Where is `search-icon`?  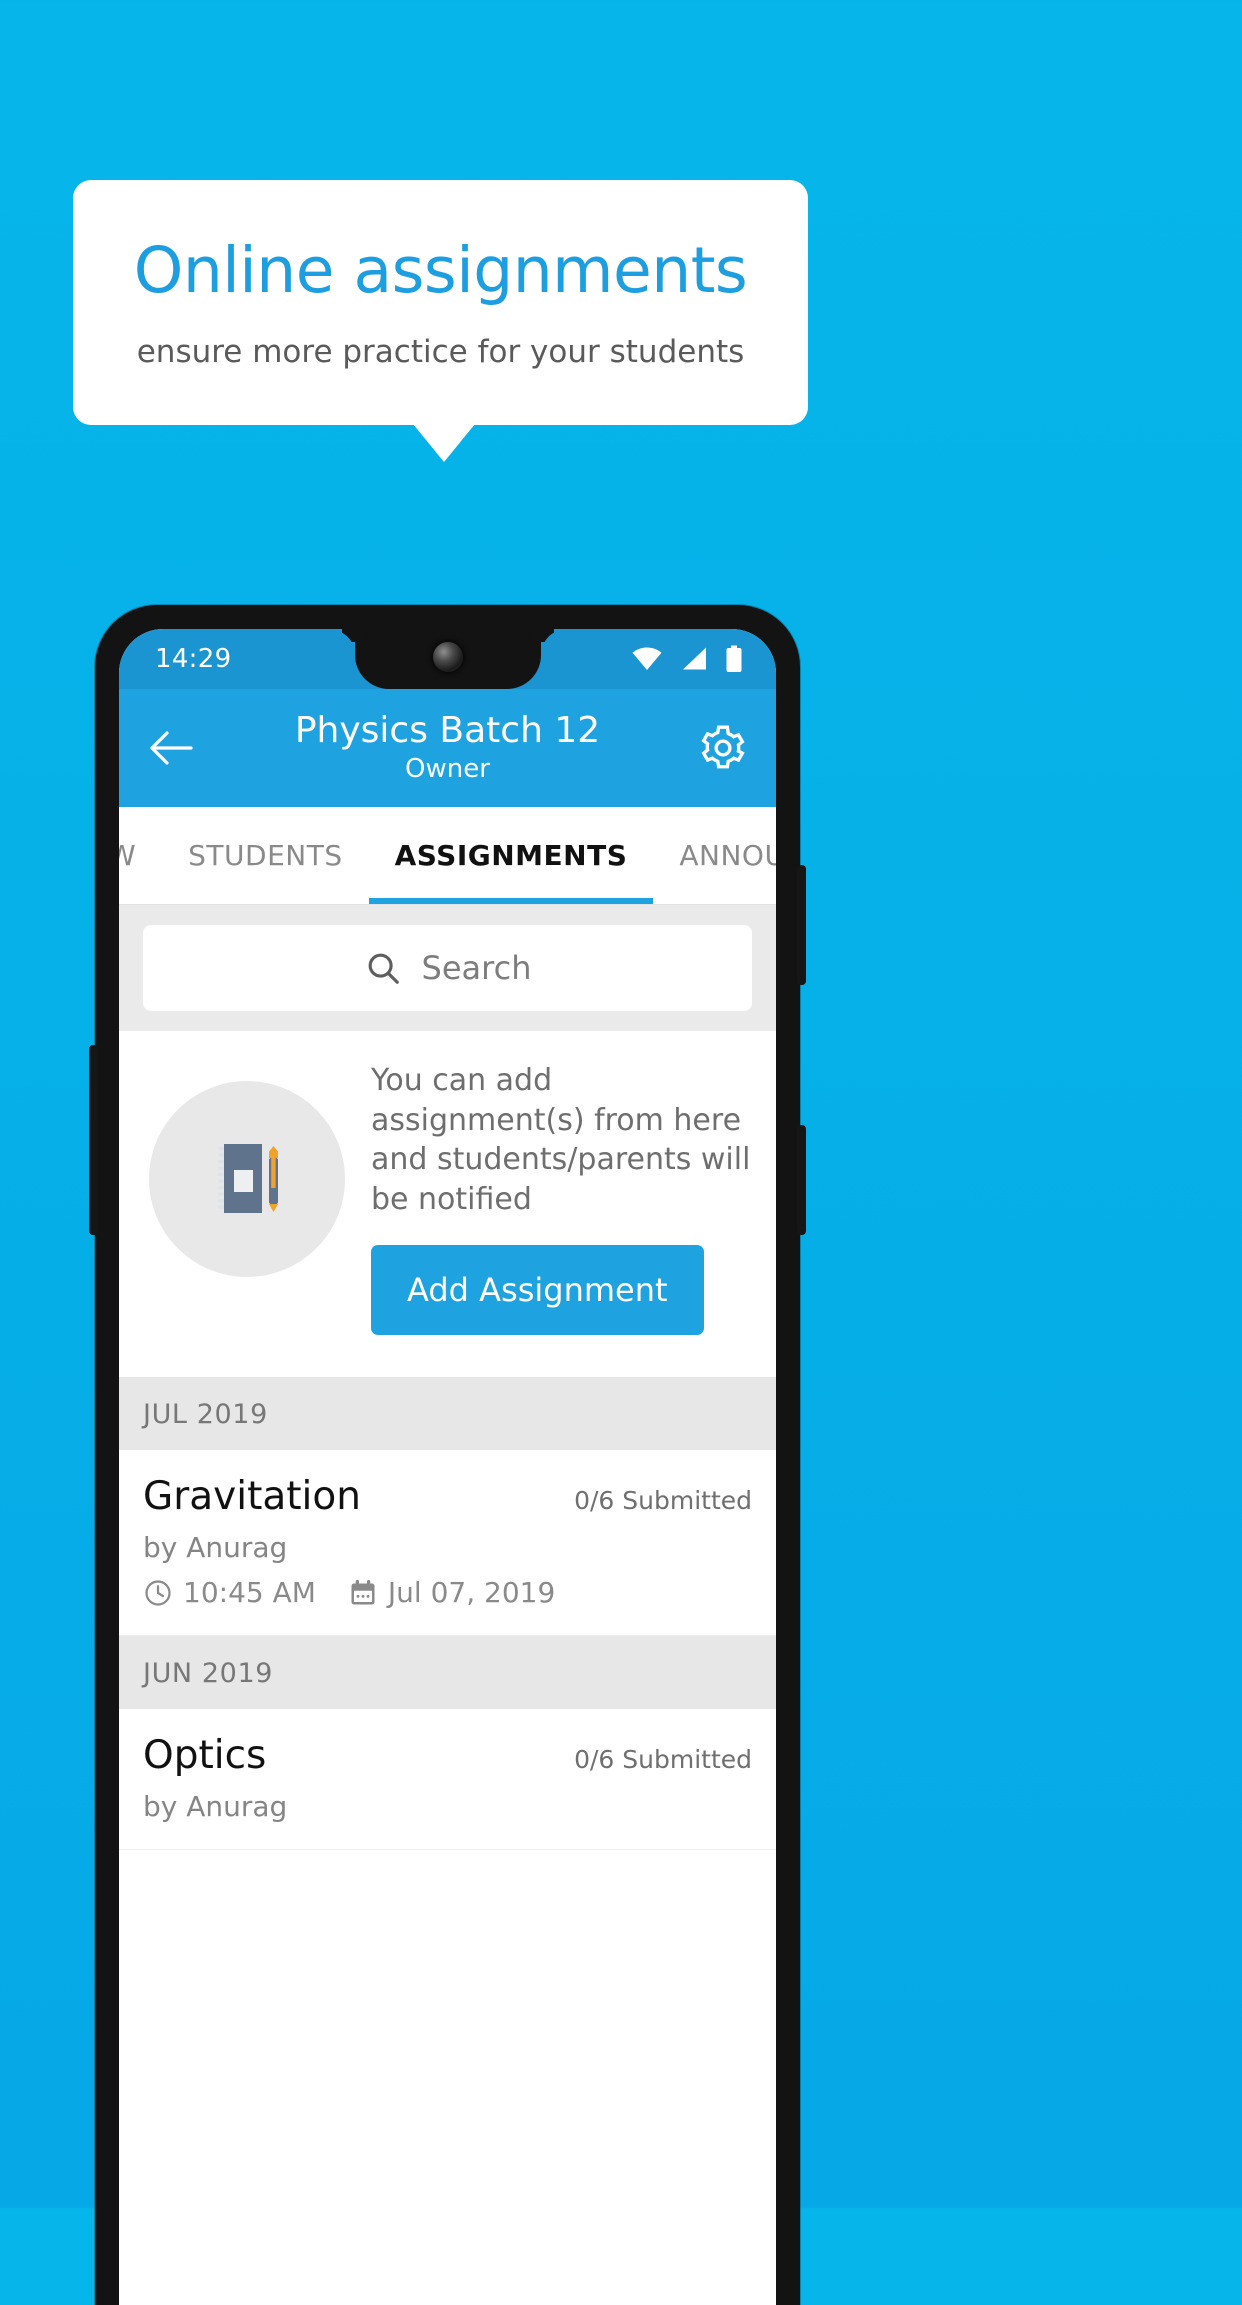 search-icon is located at coordinates (383, 968).